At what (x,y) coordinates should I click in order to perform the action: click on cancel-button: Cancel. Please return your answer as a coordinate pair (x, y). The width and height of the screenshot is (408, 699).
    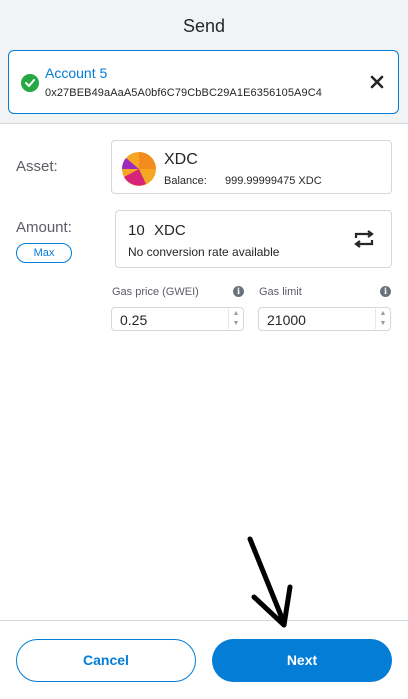
    Looking at the image, I should click on (106, 660).